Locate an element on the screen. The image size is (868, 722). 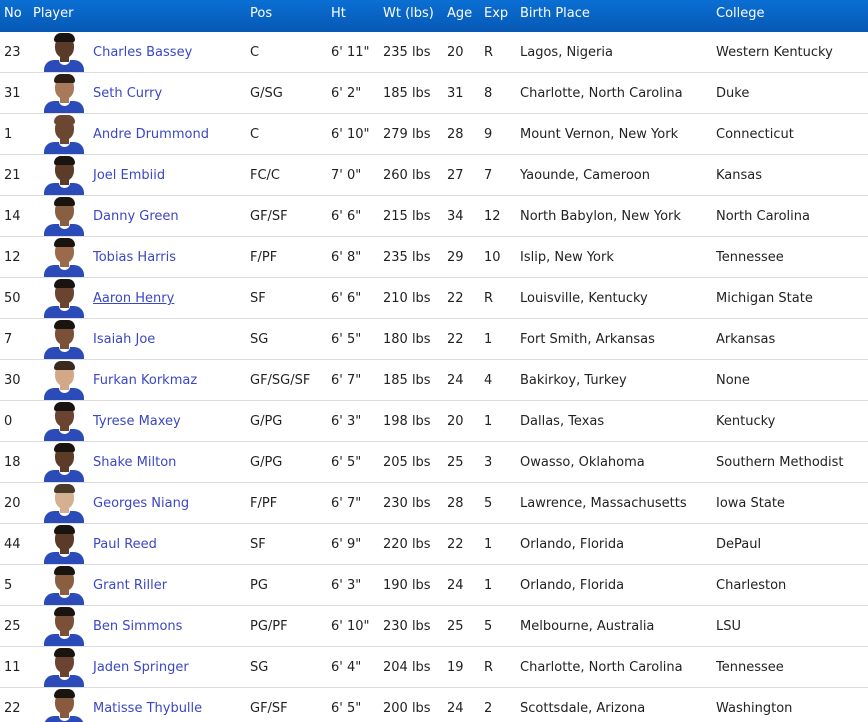
player-name-link: Danny Green is located at coordinates (136, 216).